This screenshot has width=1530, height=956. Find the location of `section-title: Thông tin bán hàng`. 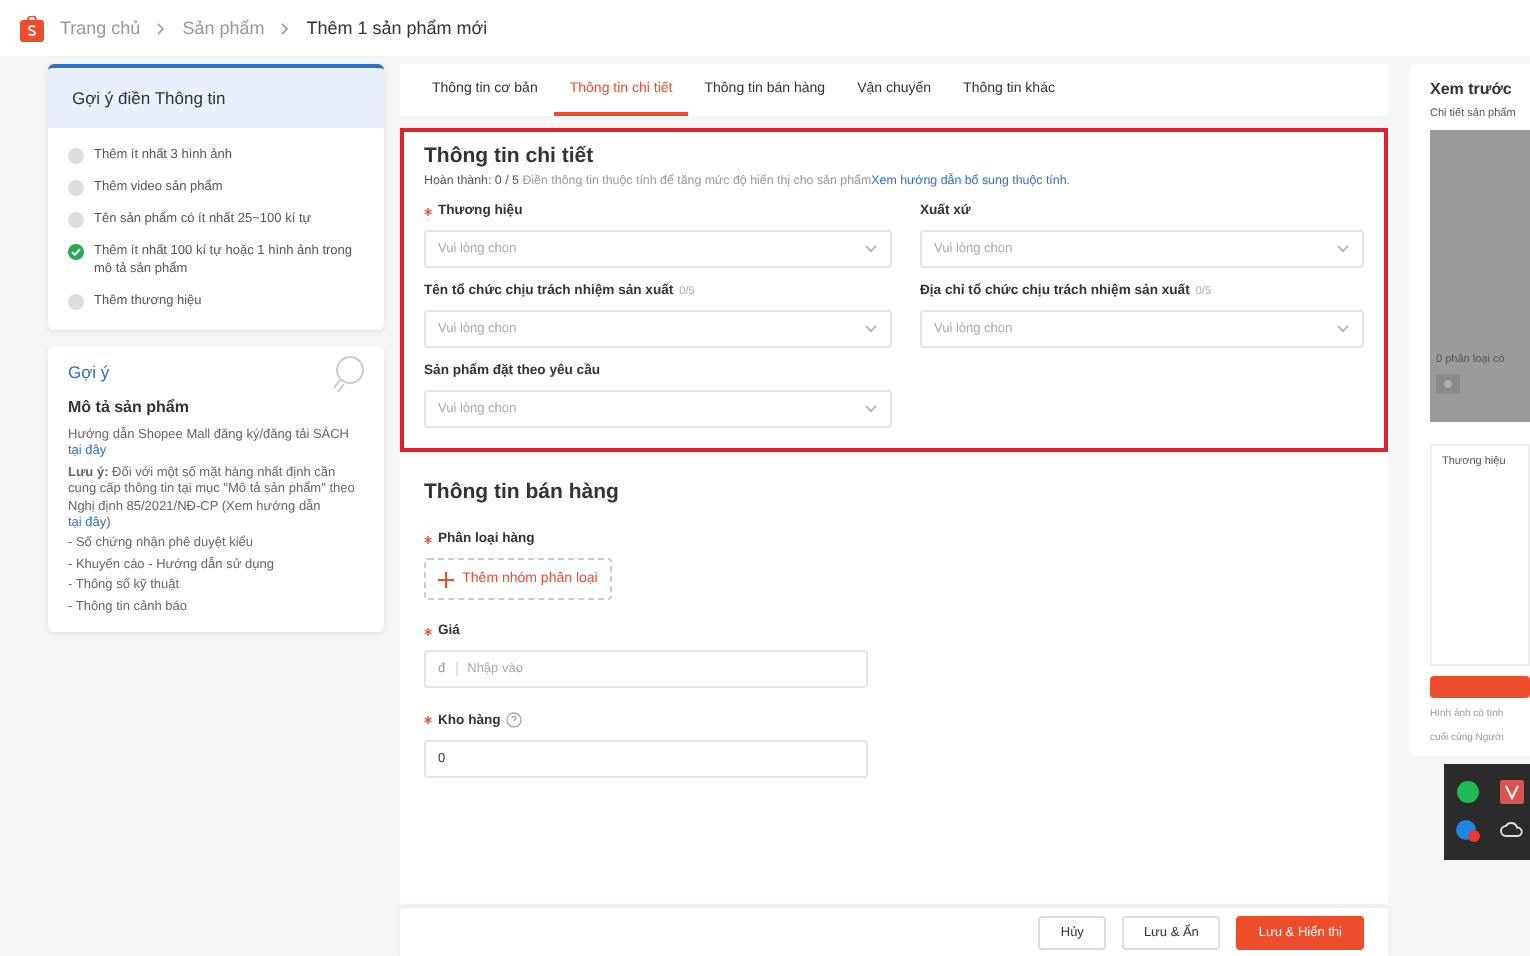

section-title: Thông tin bán hàng is located at coordinates (522, 492).